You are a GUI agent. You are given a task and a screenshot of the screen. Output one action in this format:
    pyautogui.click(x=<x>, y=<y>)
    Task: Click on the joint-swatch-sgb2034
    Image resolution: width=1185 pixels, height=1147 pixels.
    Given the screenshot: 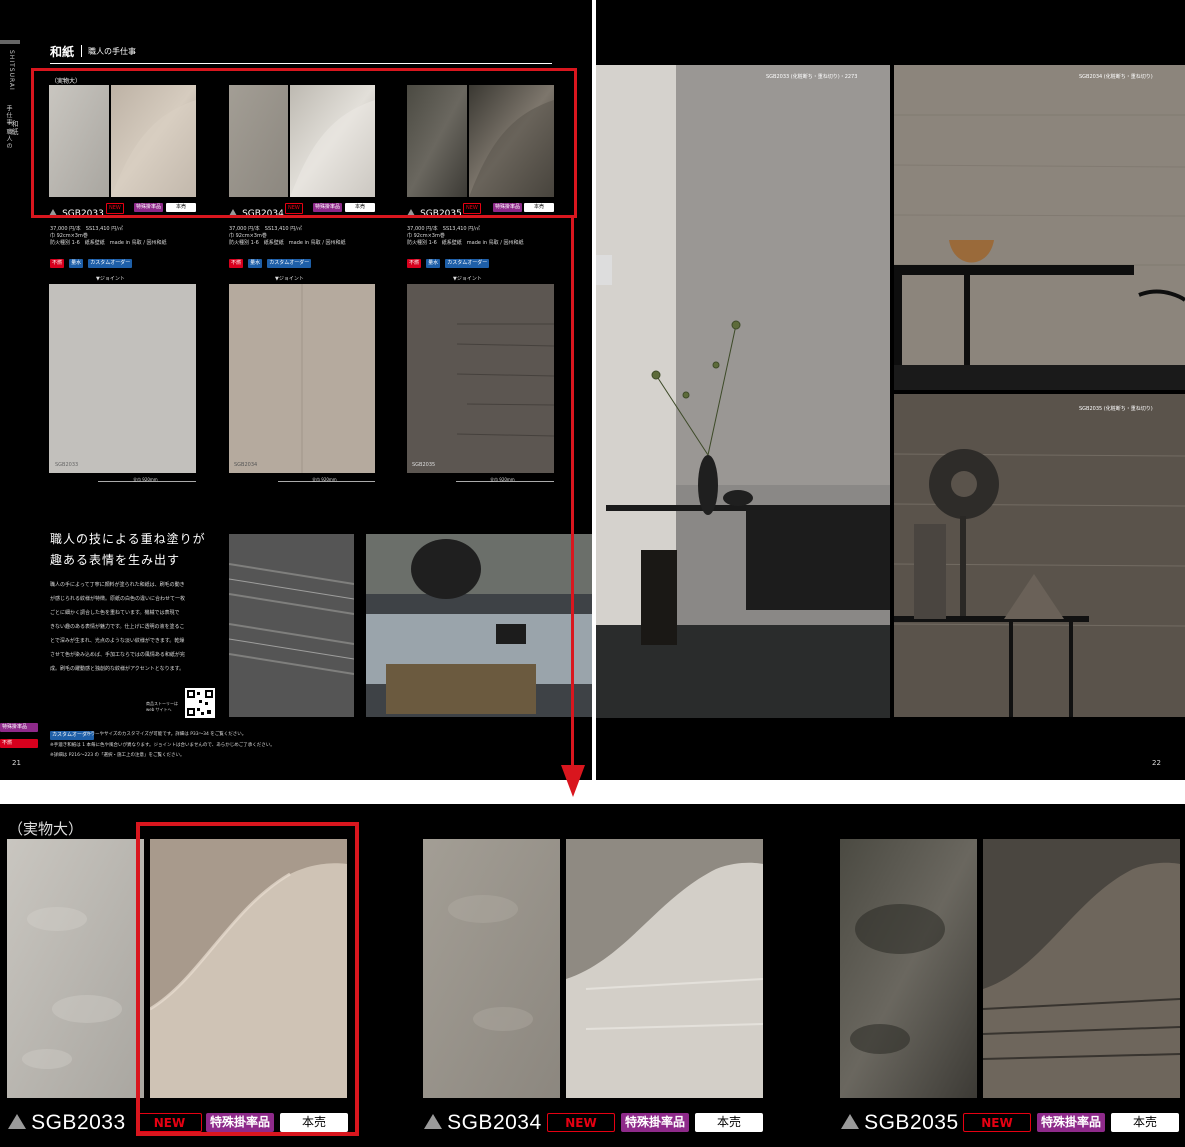 What is the action you would take?
    pyautogui.click(x=302, y=378)
    